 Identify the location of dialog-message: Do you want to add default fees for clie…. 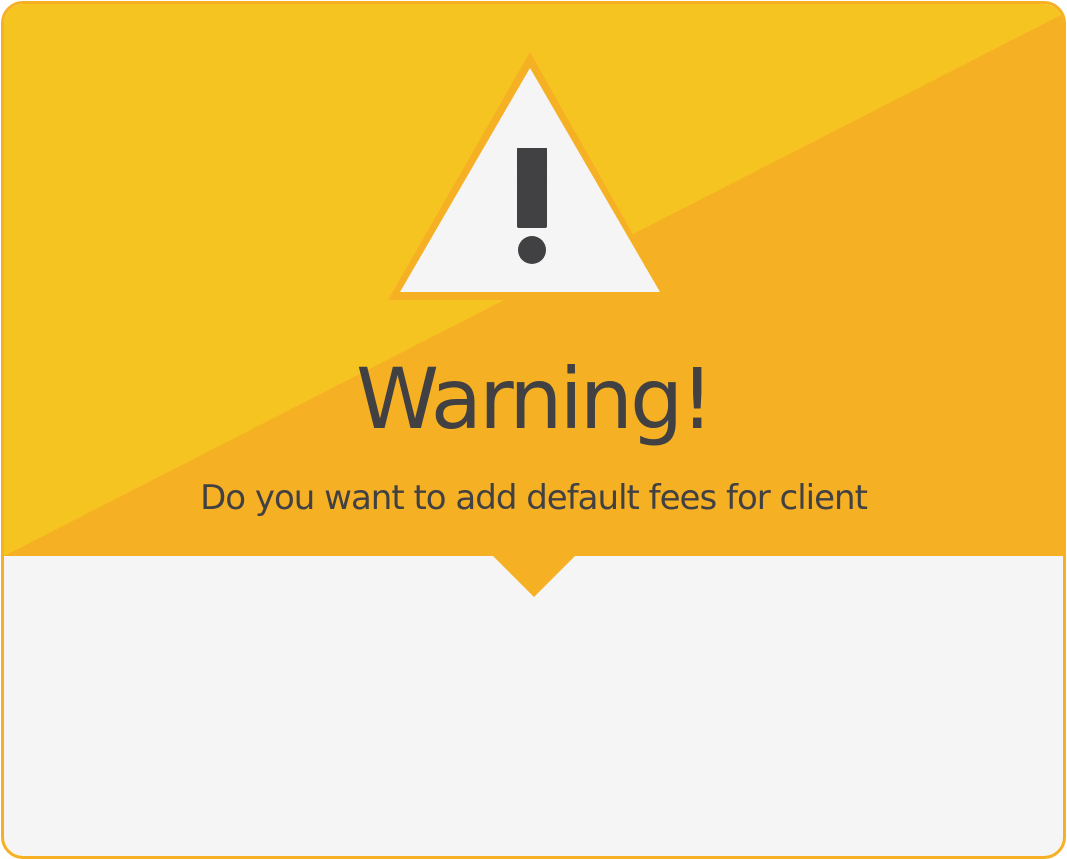
(534, 498).